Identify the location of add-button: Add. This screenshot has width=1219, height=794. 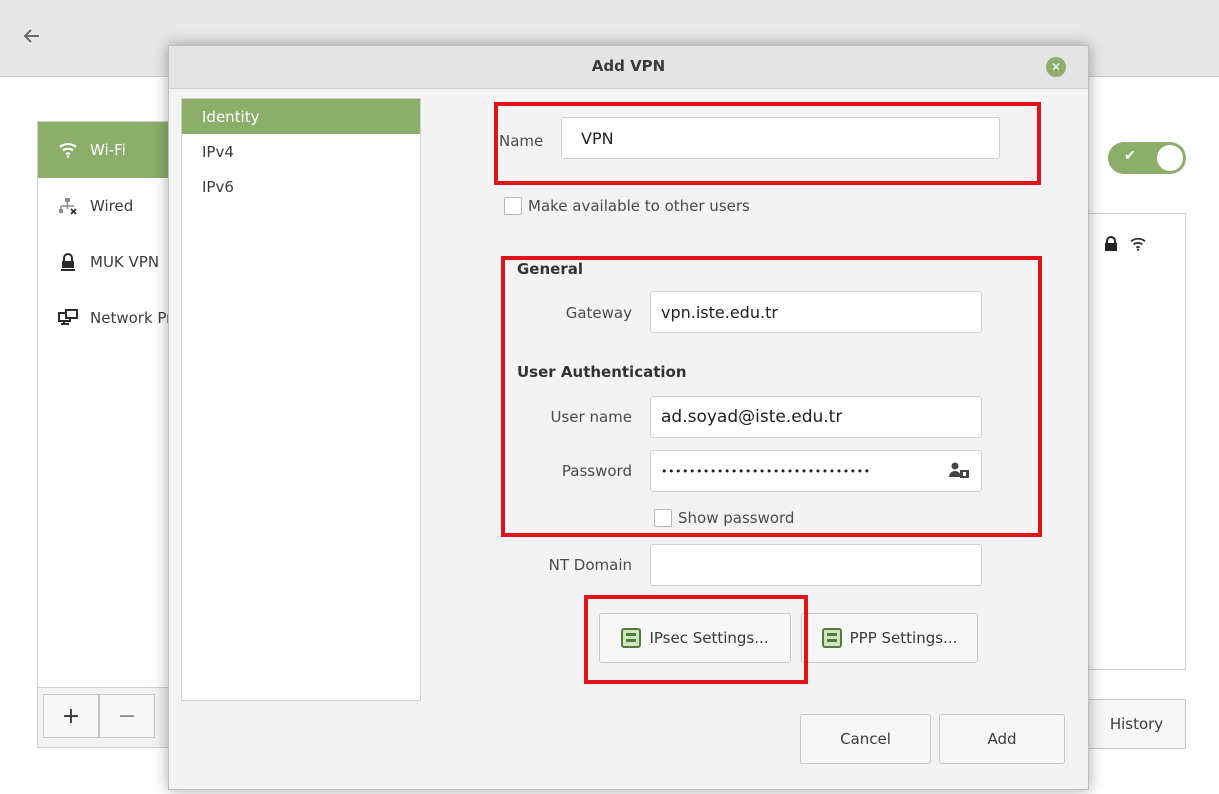
(1002, 739).